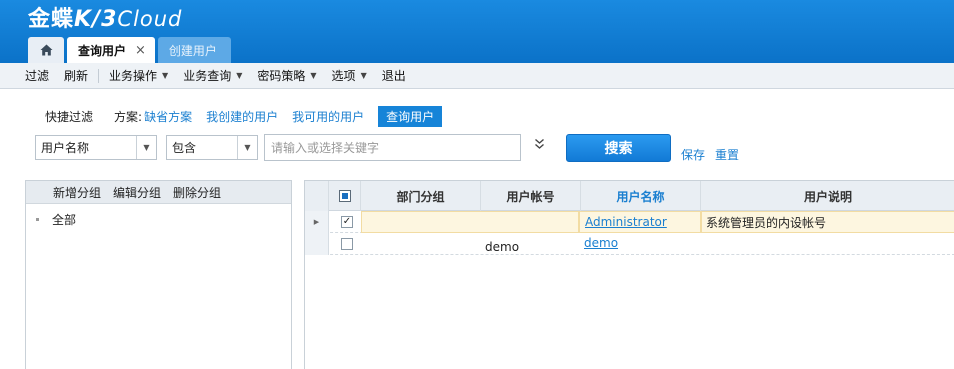 The image size is (954, 369). Describe the element at coordinates (470, 222) in the screenshot. I see `row-highlight` at that location.